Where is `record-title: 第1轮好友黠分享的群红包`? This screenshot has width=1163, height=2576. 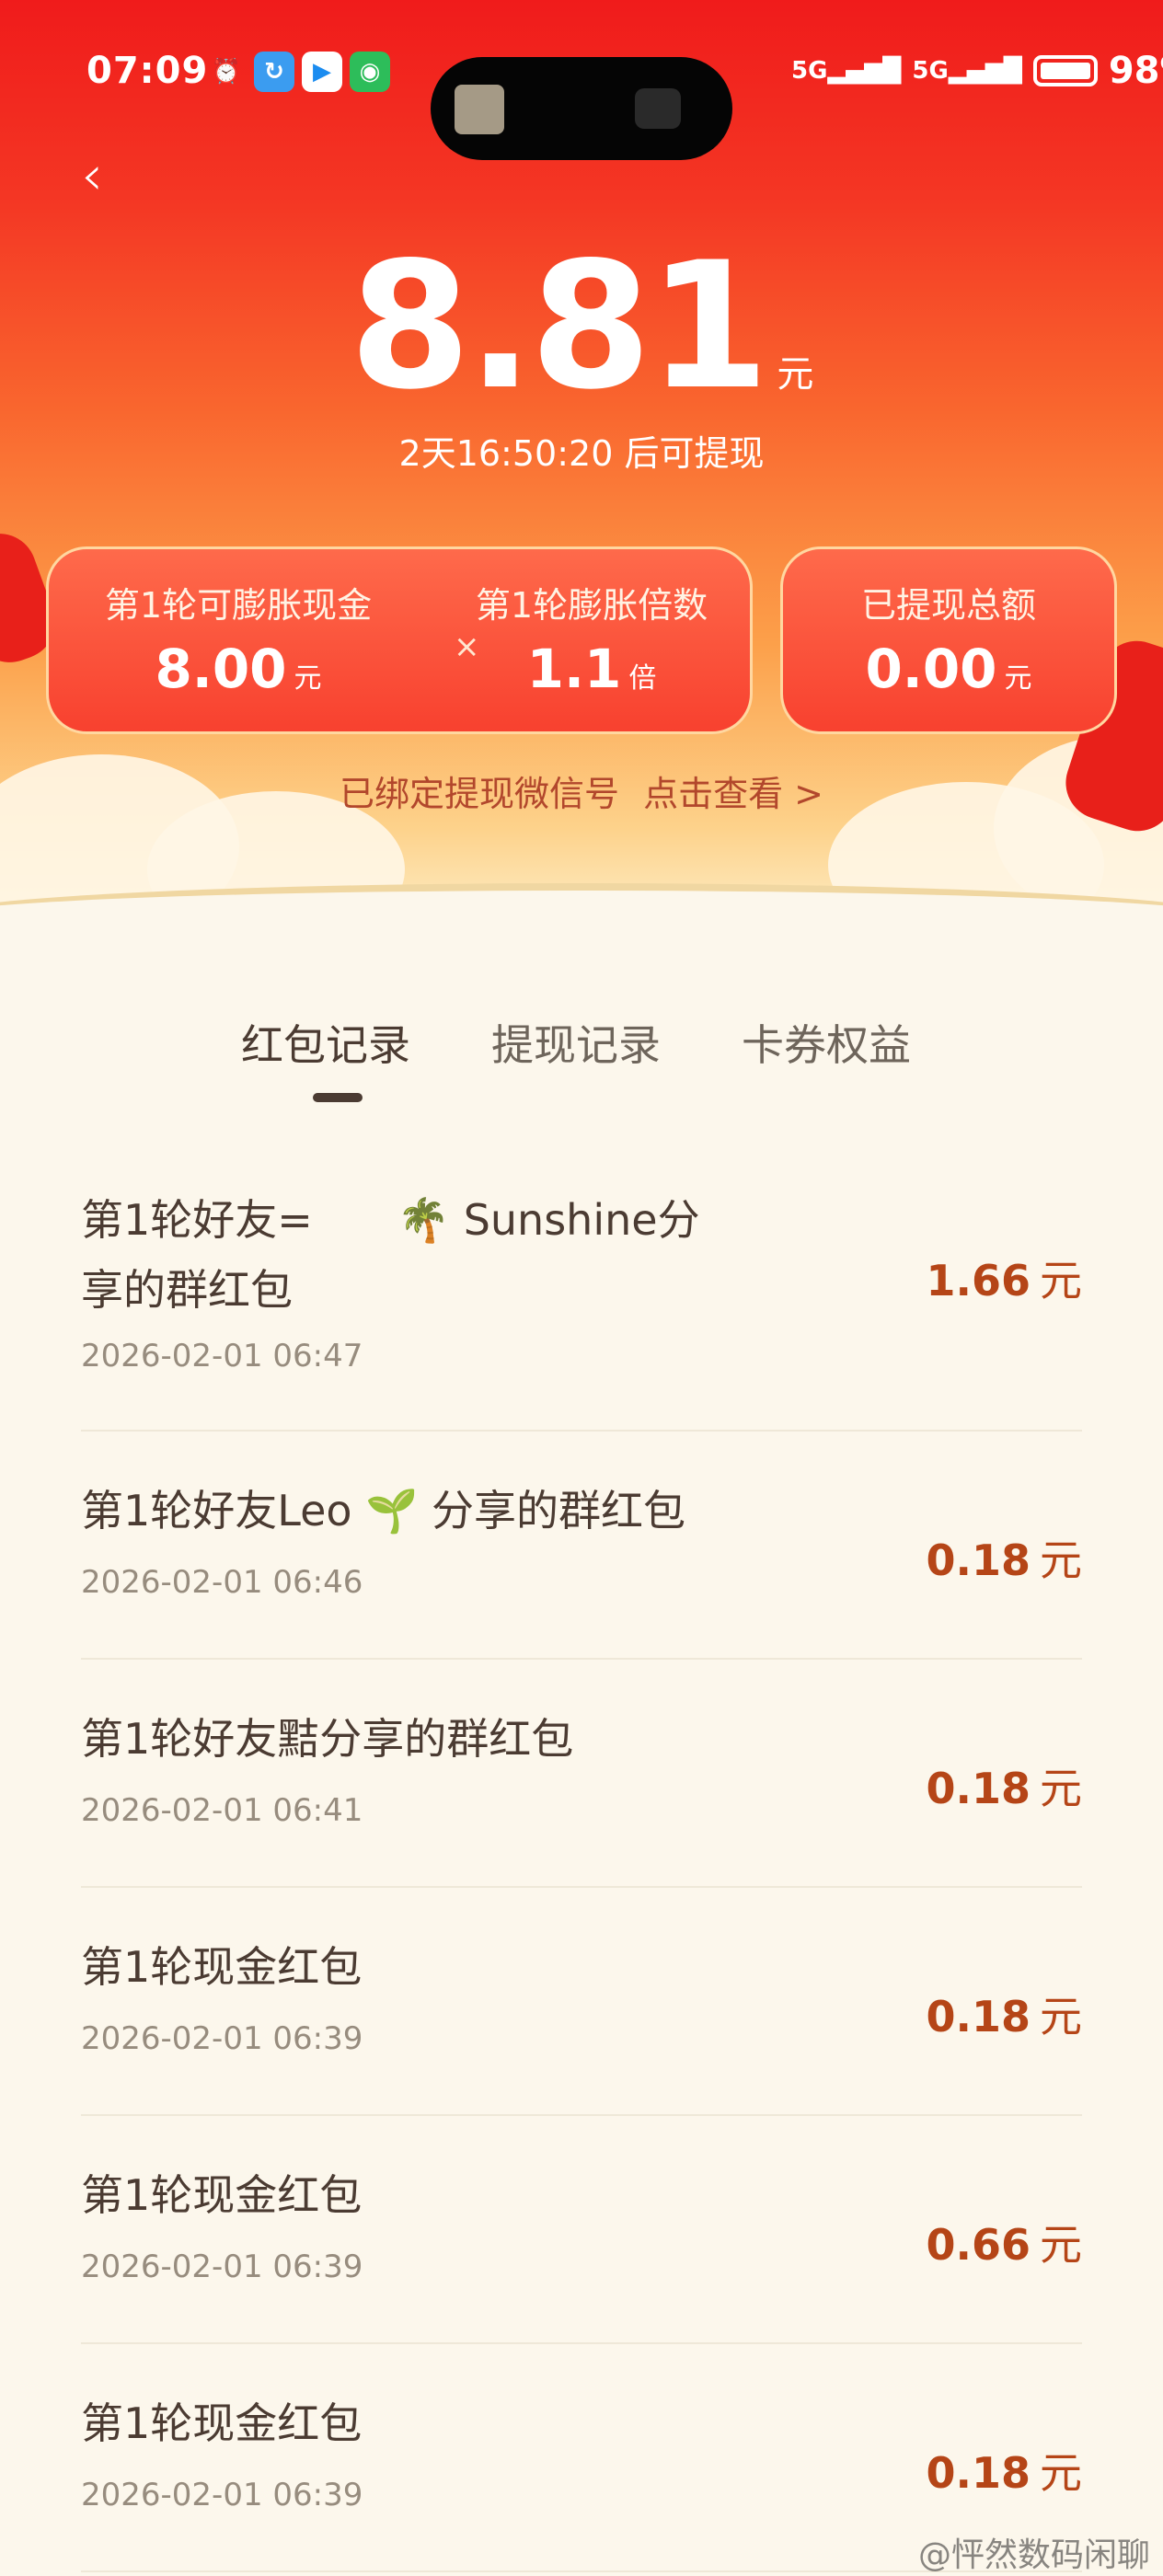
record-title: 第1轮好友黠分享的群红包 is located at coordinates (327, 1739).